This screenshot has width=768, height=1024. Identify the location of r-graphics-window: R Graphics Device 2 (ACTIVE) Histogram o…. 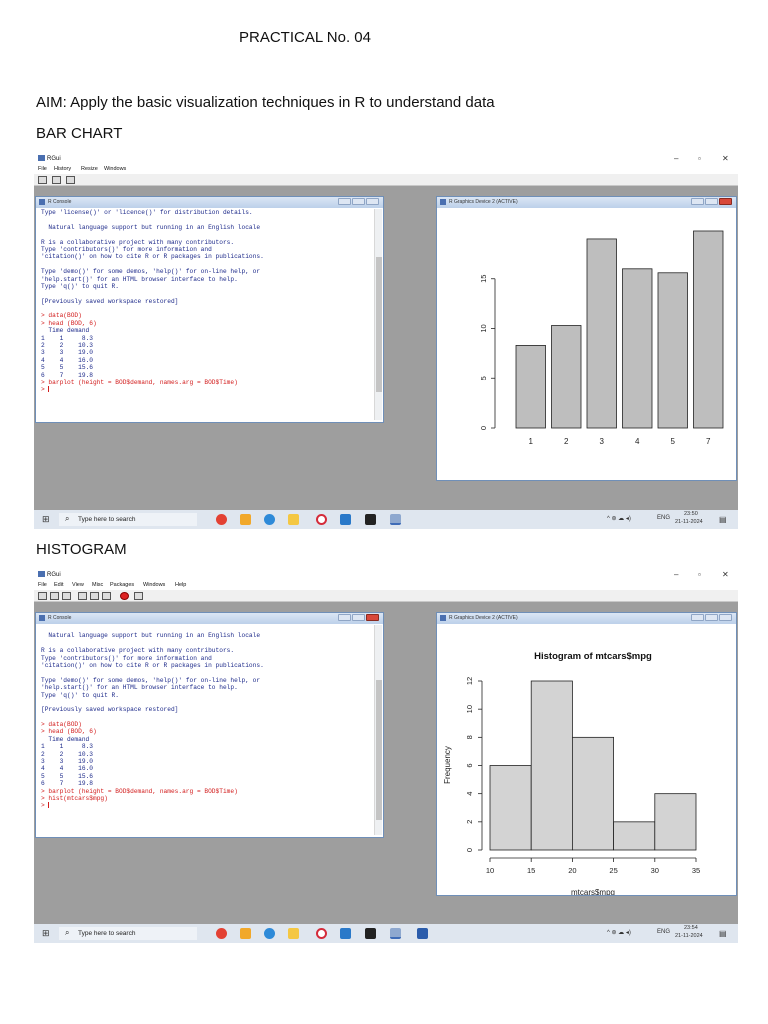
(586, 754).